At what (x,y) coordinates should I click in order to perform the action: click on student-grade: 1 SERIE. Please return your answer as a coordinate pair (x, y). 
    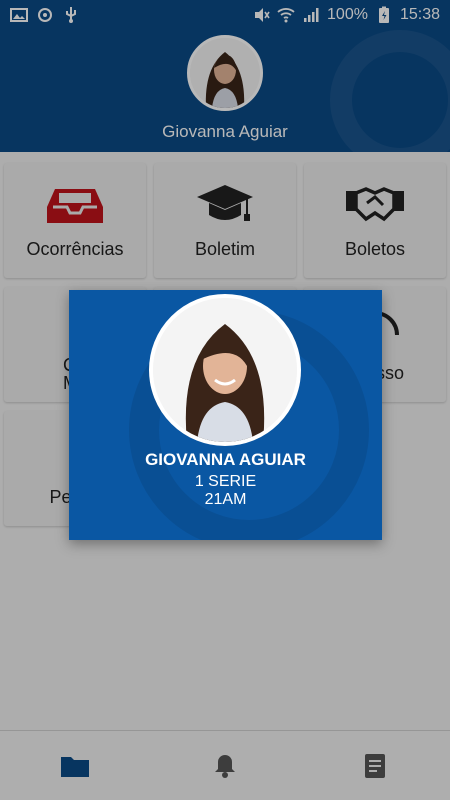
    Looking at the image, I should click on (225, 481).